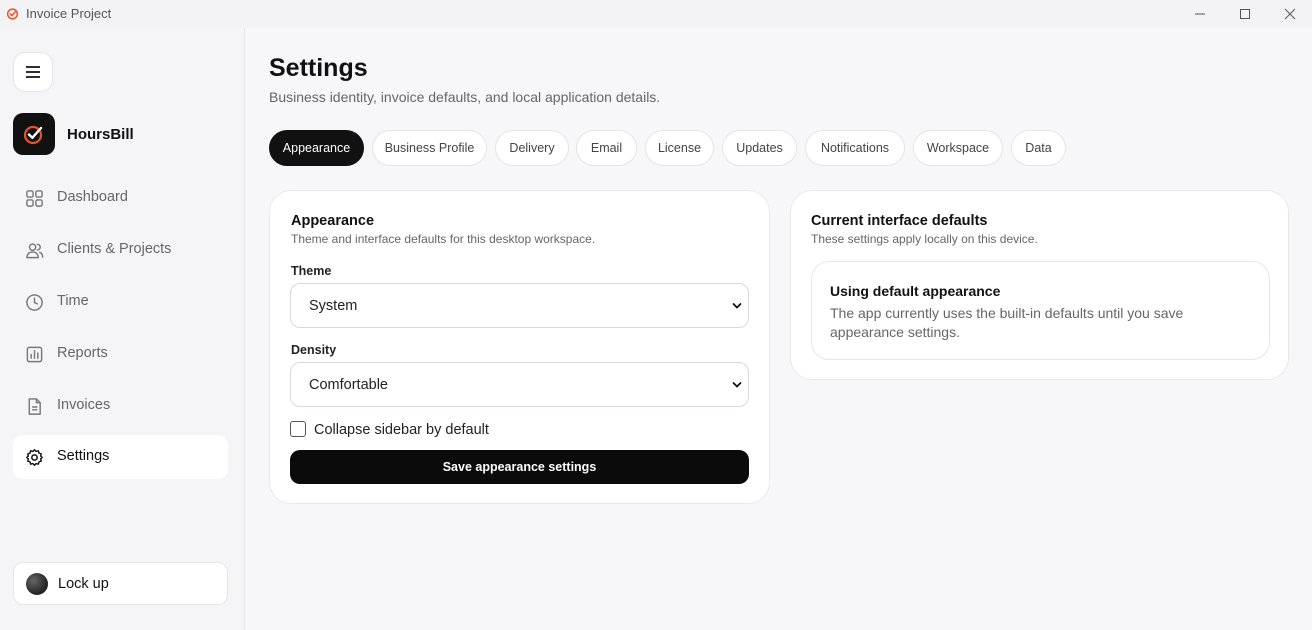 The width and height of the screenshot is (1312, 630). I want to click on sidebar-item-time: Time, so click(120, 302).